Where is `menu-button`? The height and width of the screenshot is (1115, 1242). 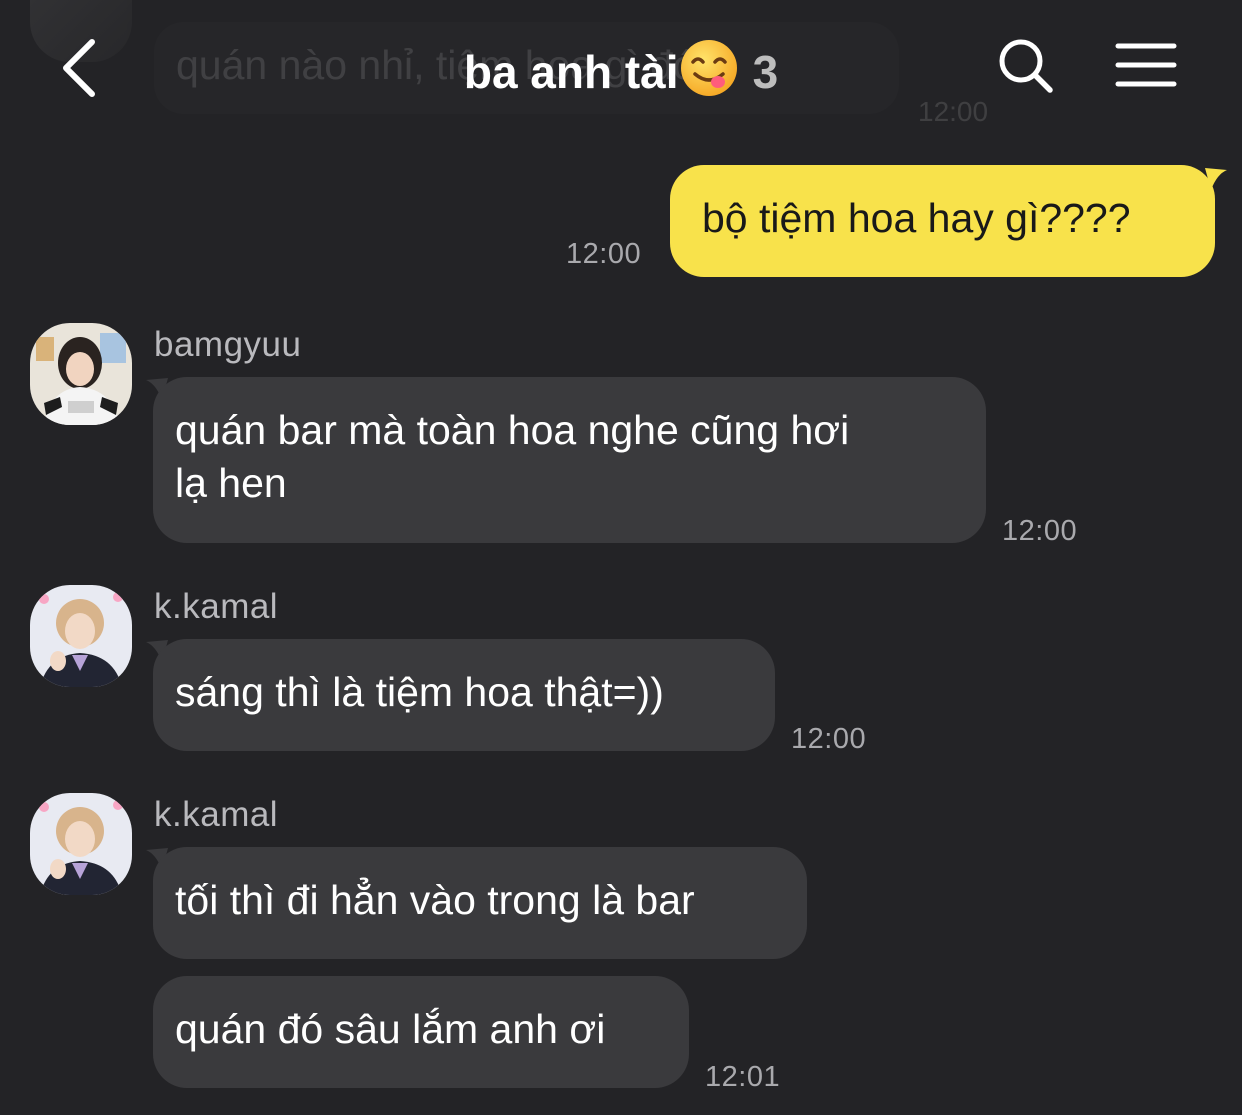 menu-button is located at coordinates (1146, 65).